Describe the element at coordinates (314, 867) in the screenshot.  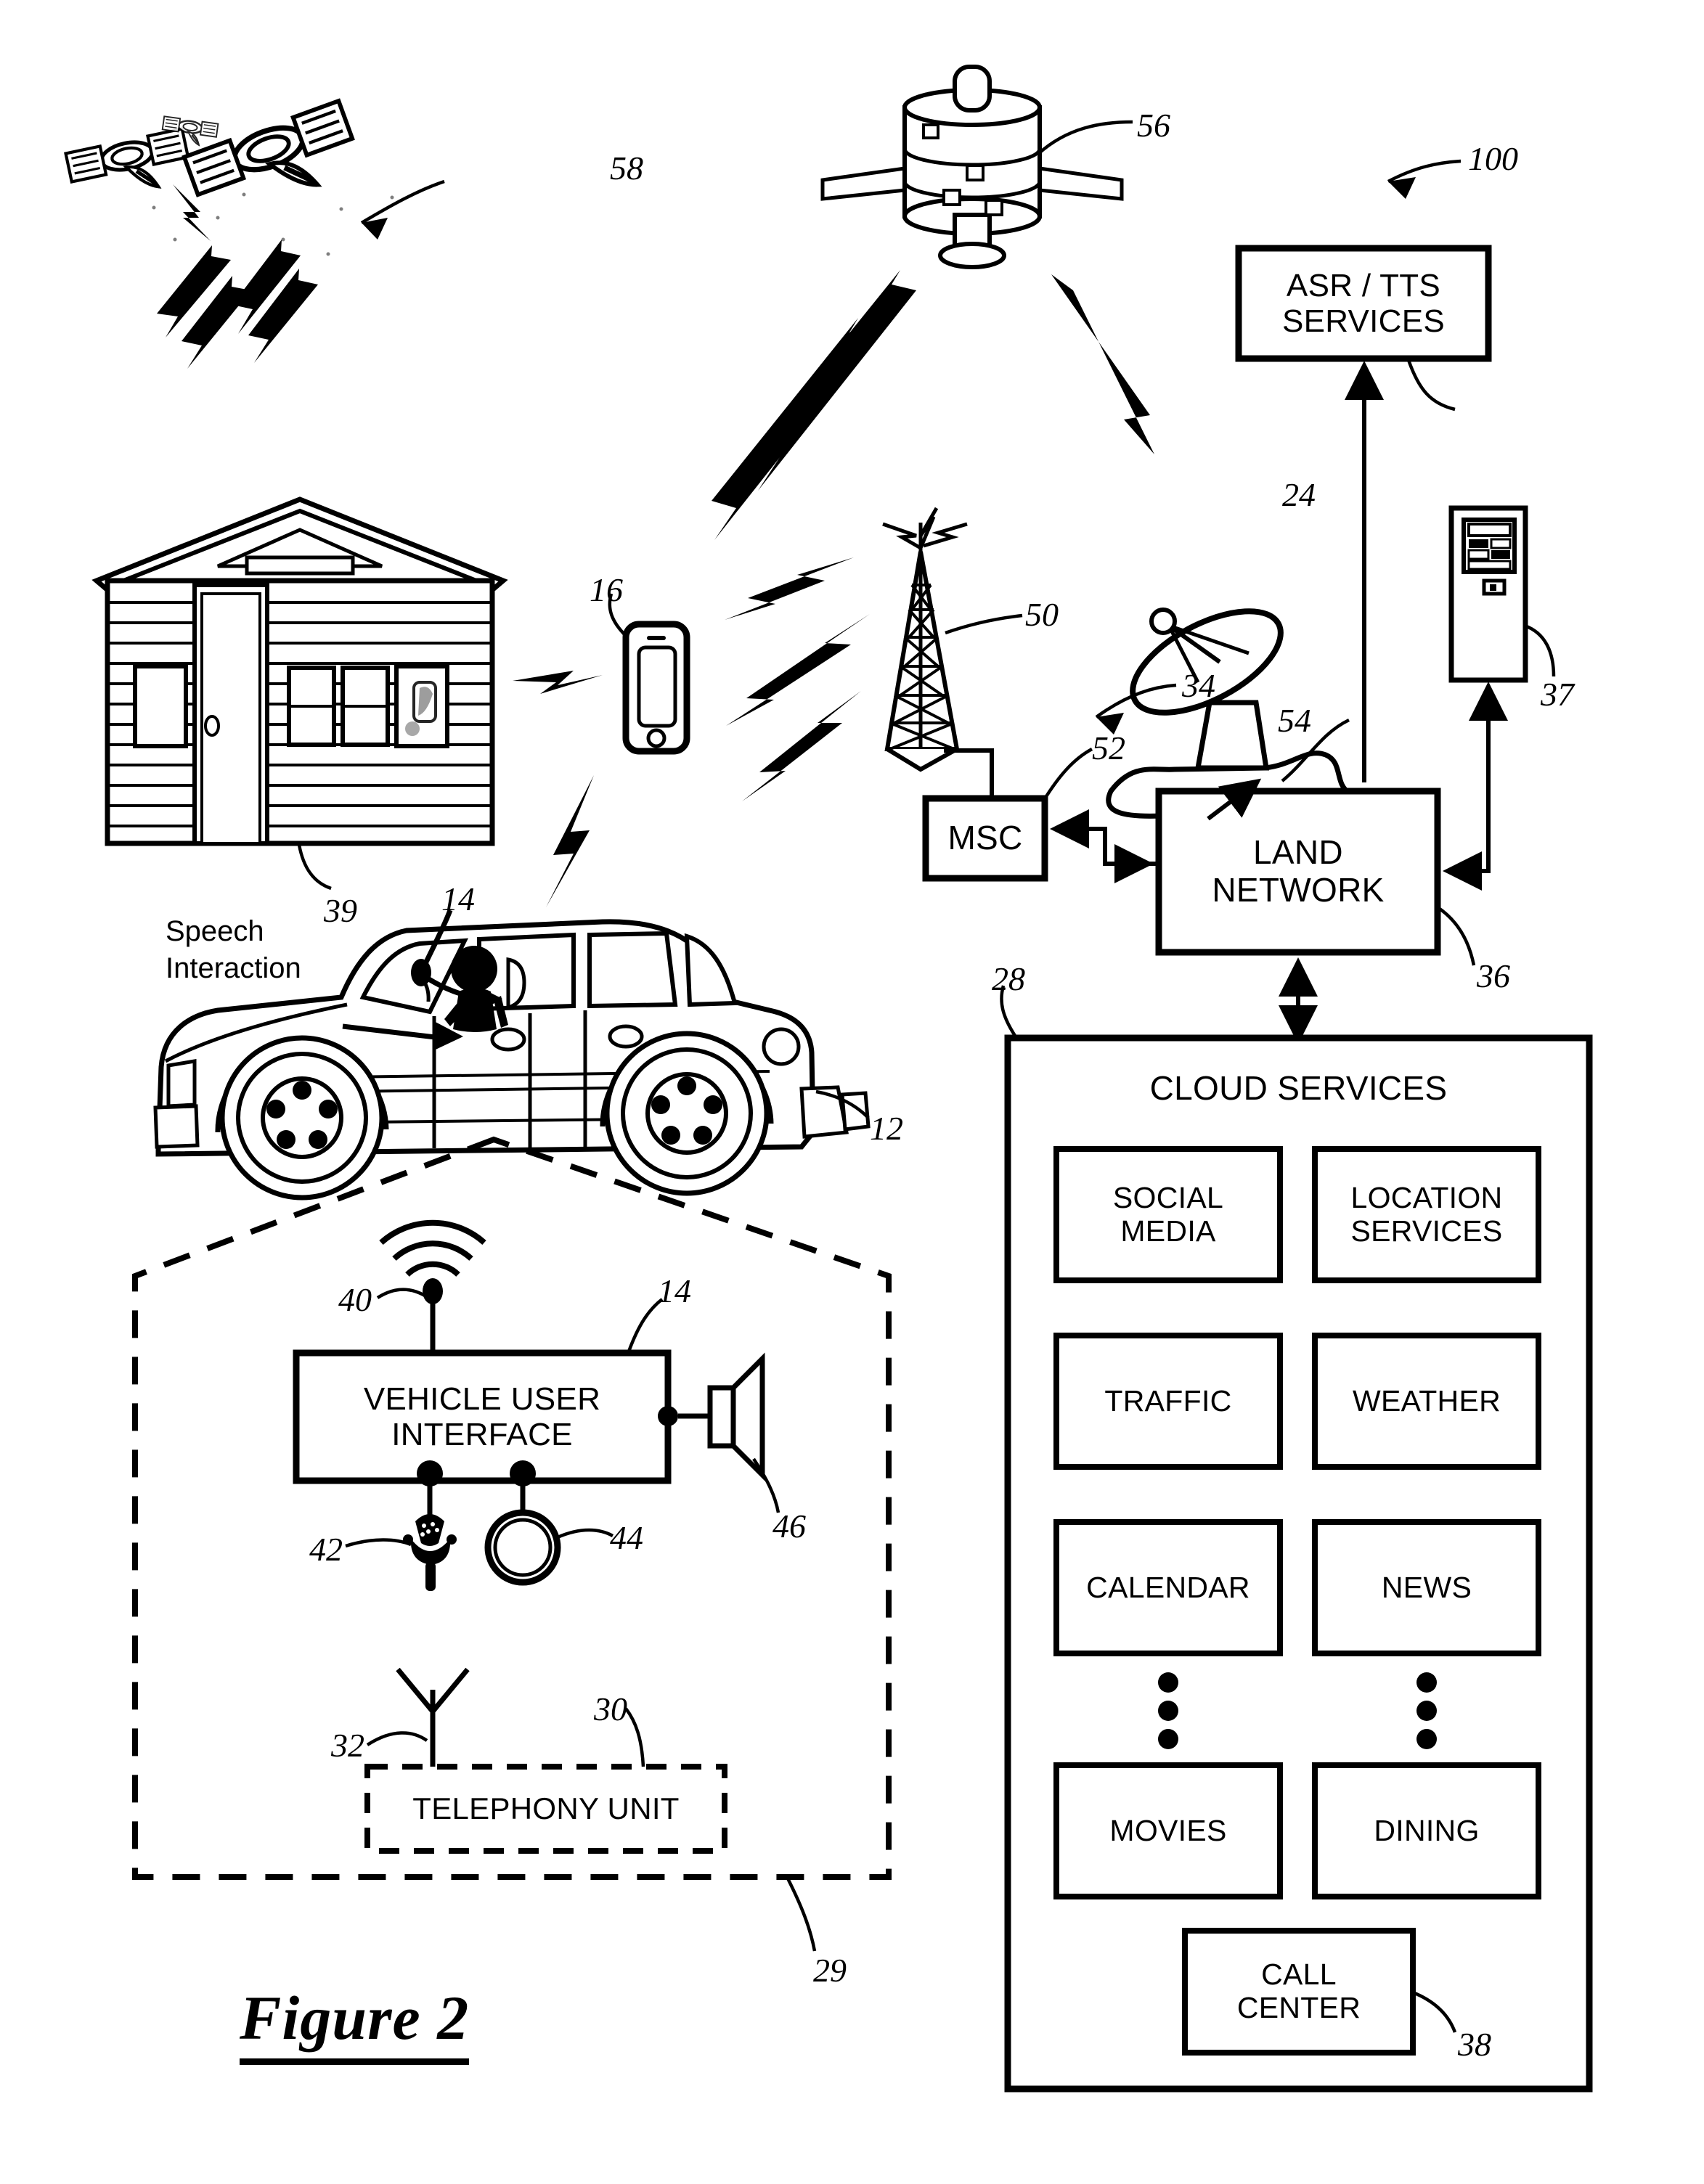
I see `ref-39-leader` at that location.